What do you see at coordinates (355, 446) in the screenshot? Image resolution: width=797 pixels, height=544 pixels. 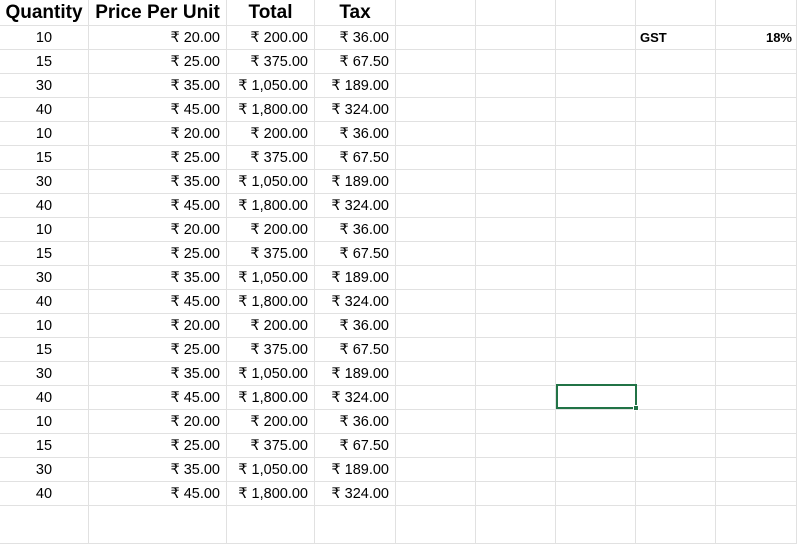 I see `cell-tax: ₹ 67.50` at bounding box center [355, 446].